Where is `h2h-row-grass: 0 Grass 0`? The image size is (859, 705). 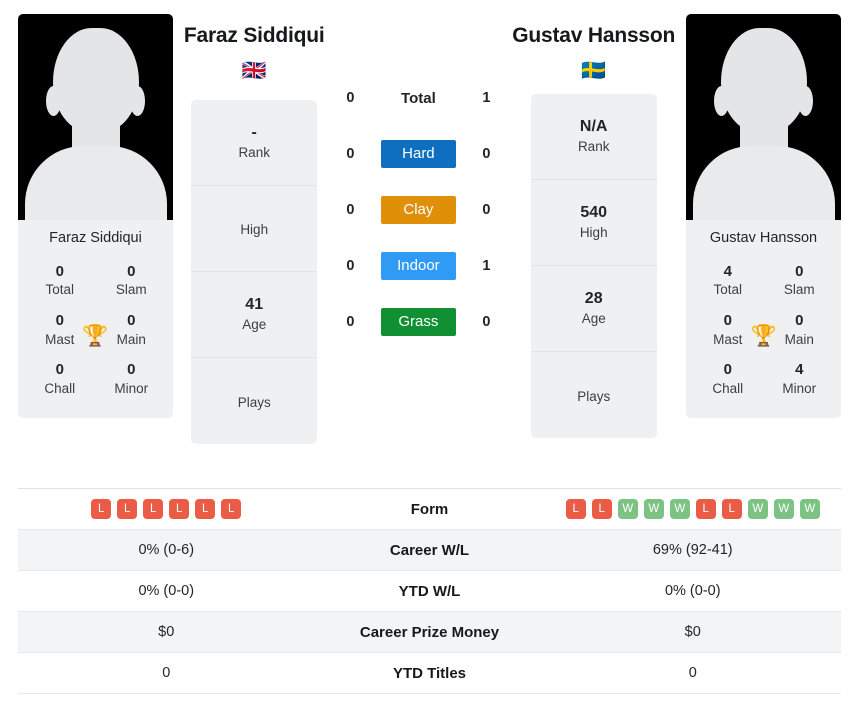
h2h-row-grass: 0 Grass 0 is located at coordinates (418, 322).